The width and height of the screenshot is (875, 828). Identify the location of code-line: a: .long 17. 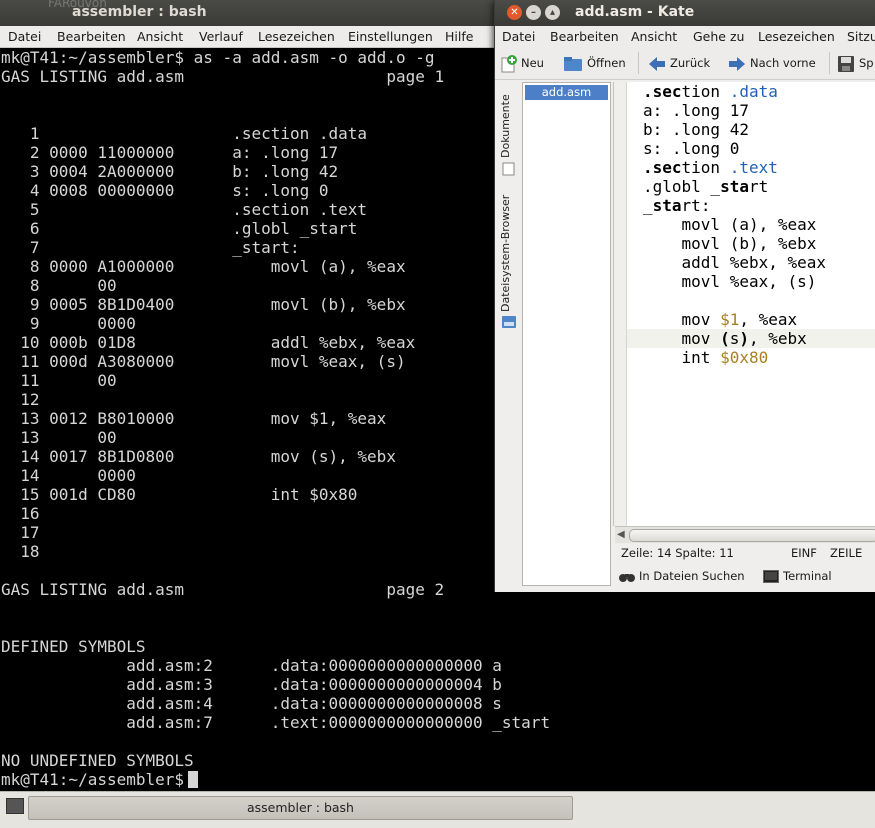
(696, 110).